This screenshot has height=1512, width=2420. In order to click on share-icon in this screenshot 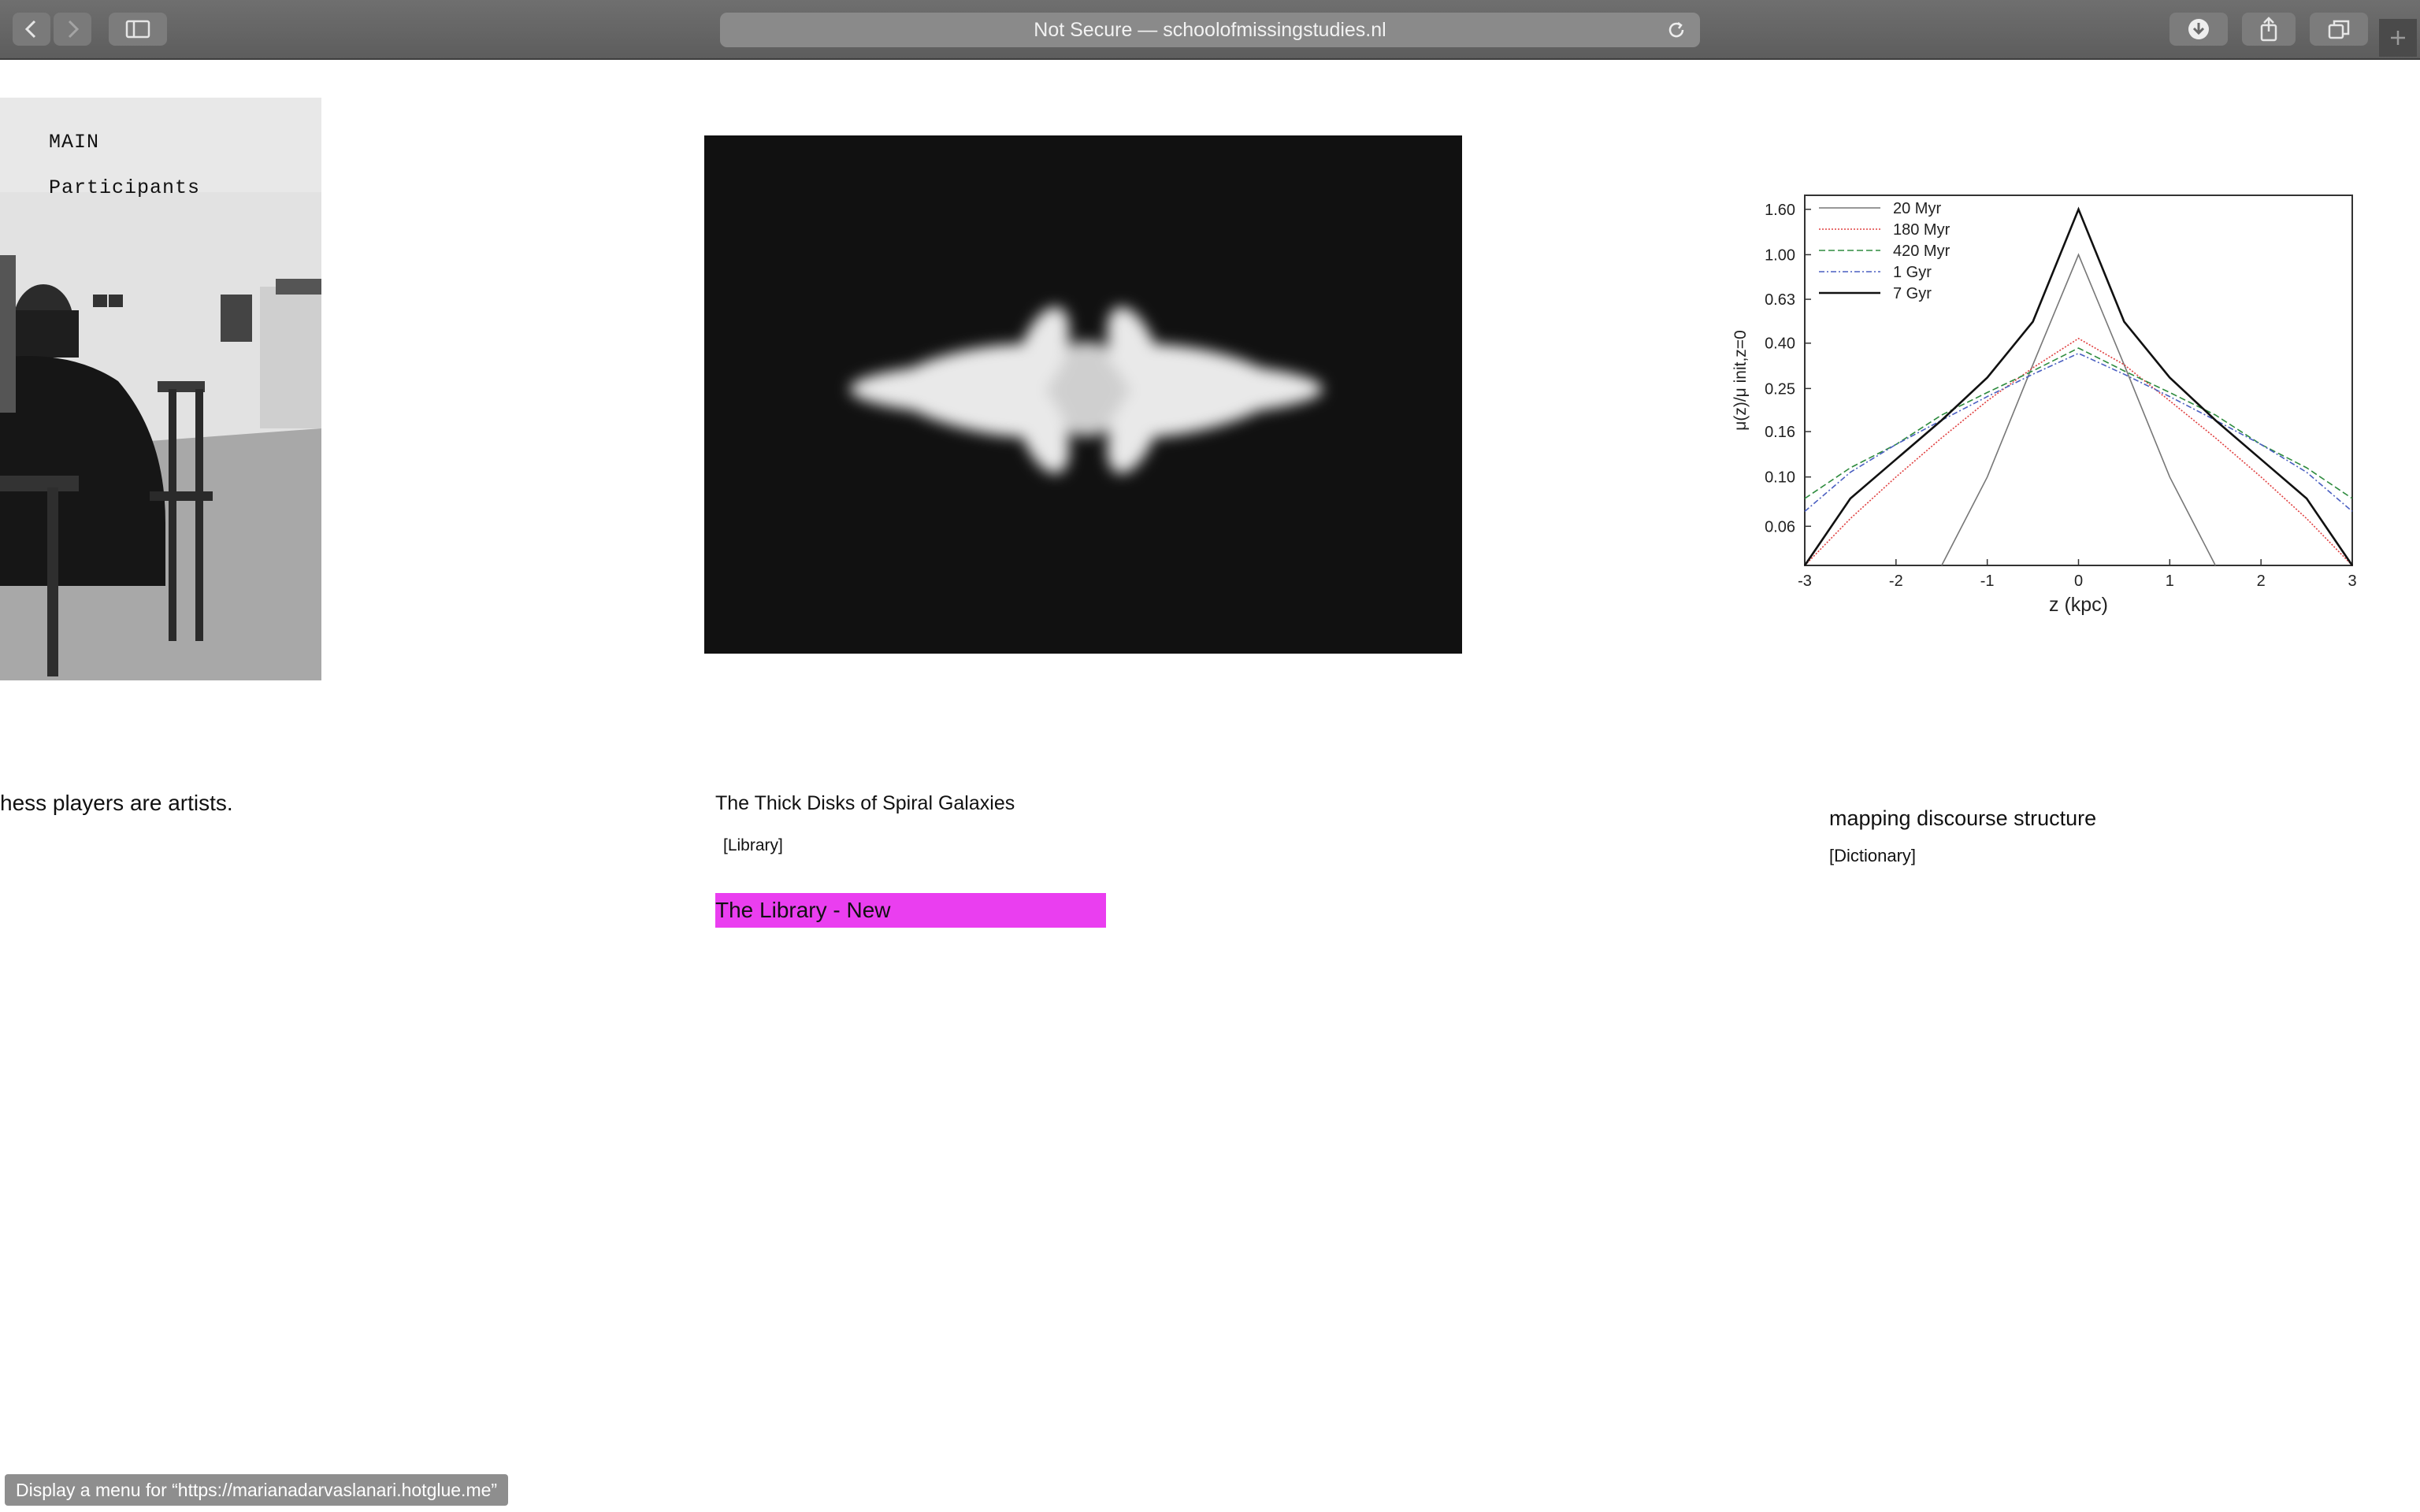, I will do `click(2268, 29)`.